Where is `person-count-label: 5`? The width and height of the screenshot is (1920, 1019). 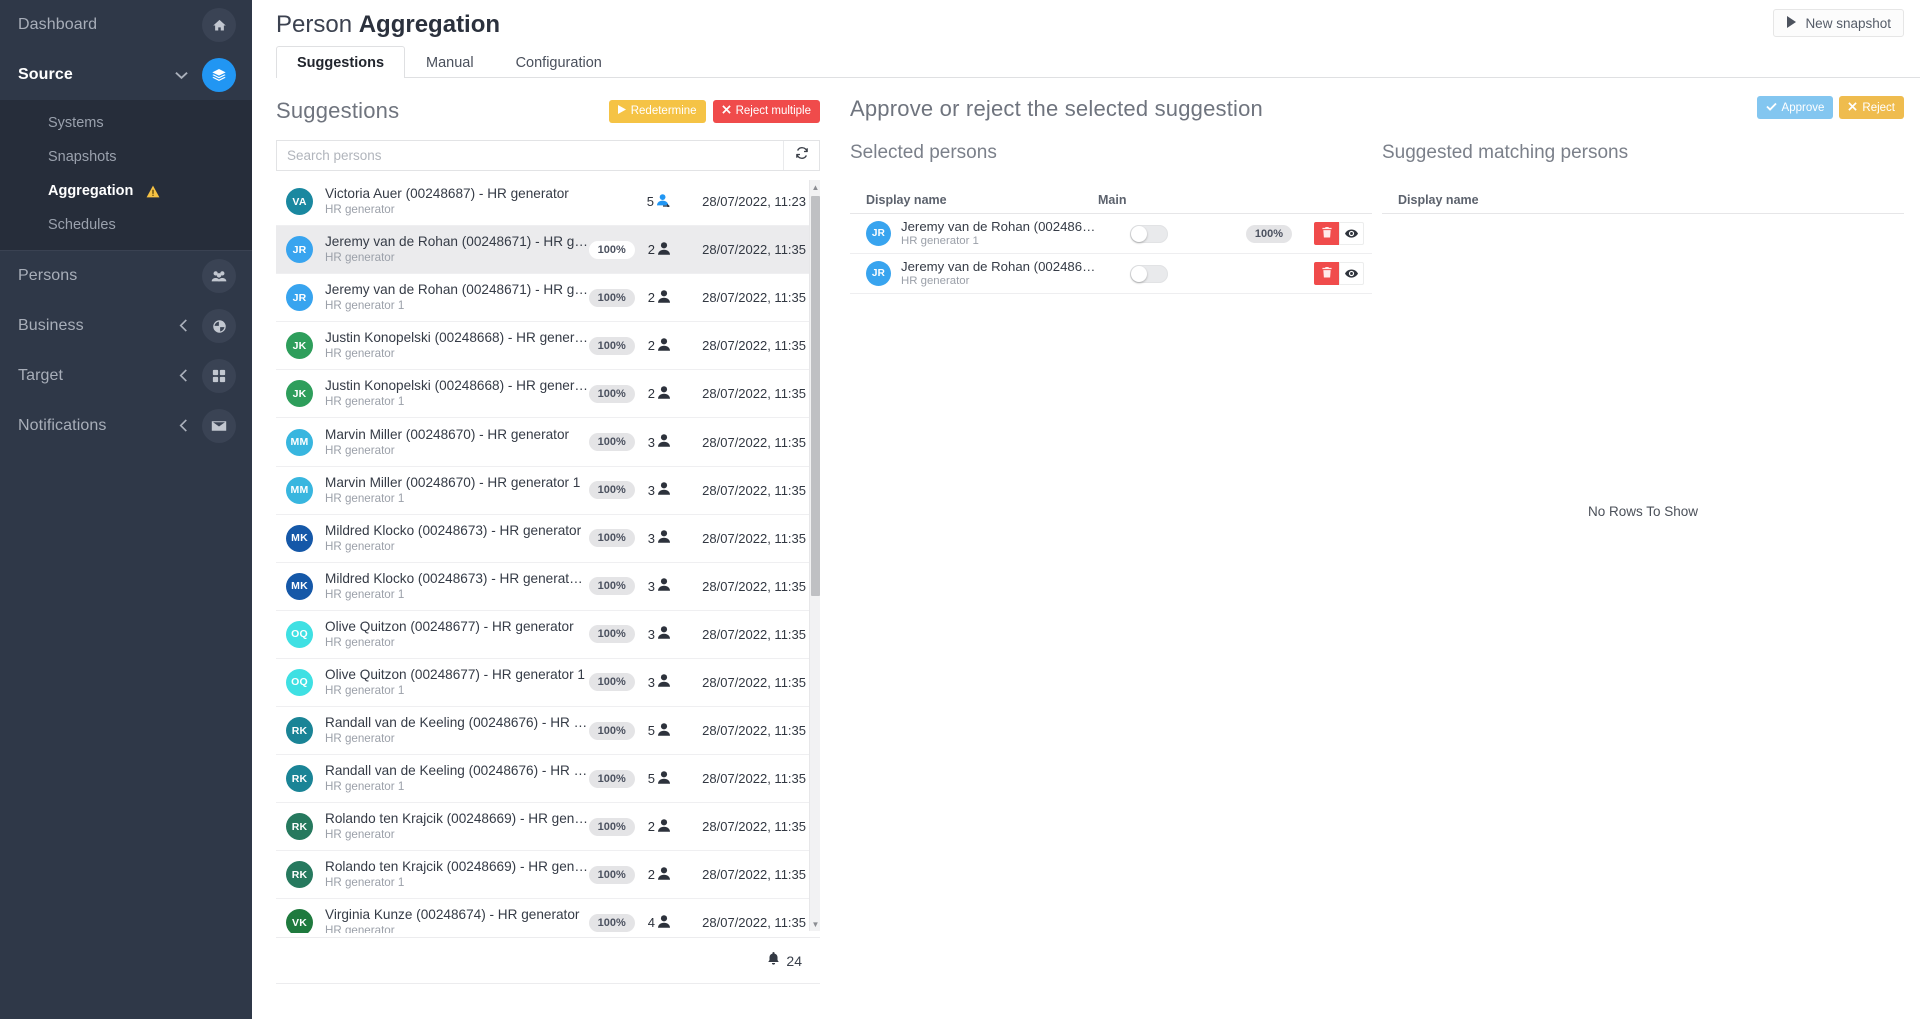 person-count-label: 5 is located at coordinates (650, 202).